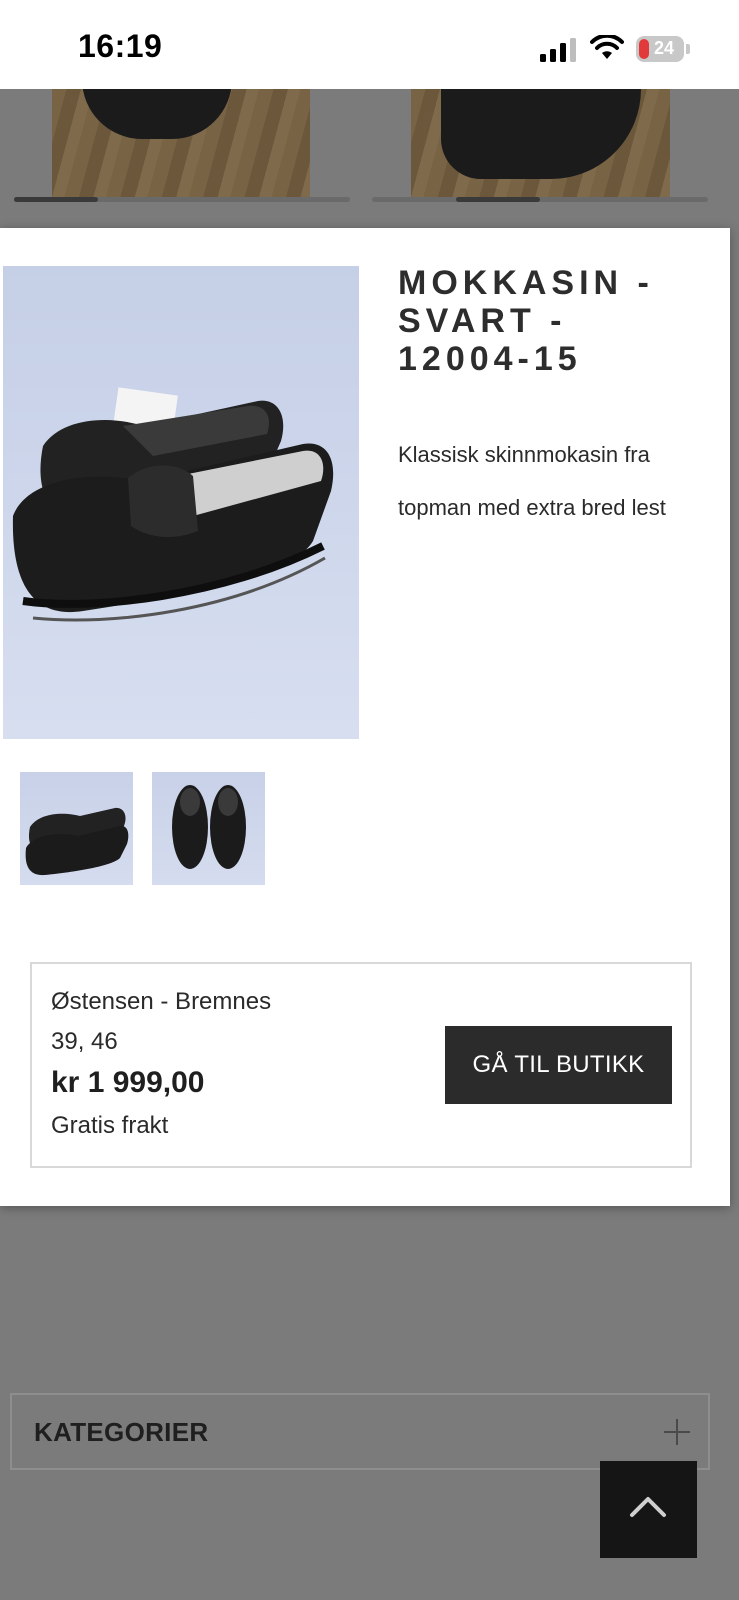 The image size is (739, 1600). What do you see at coordinates (607, 47) in the screenshot?
I see `wifi-icon` at bounding box center [607, 47].